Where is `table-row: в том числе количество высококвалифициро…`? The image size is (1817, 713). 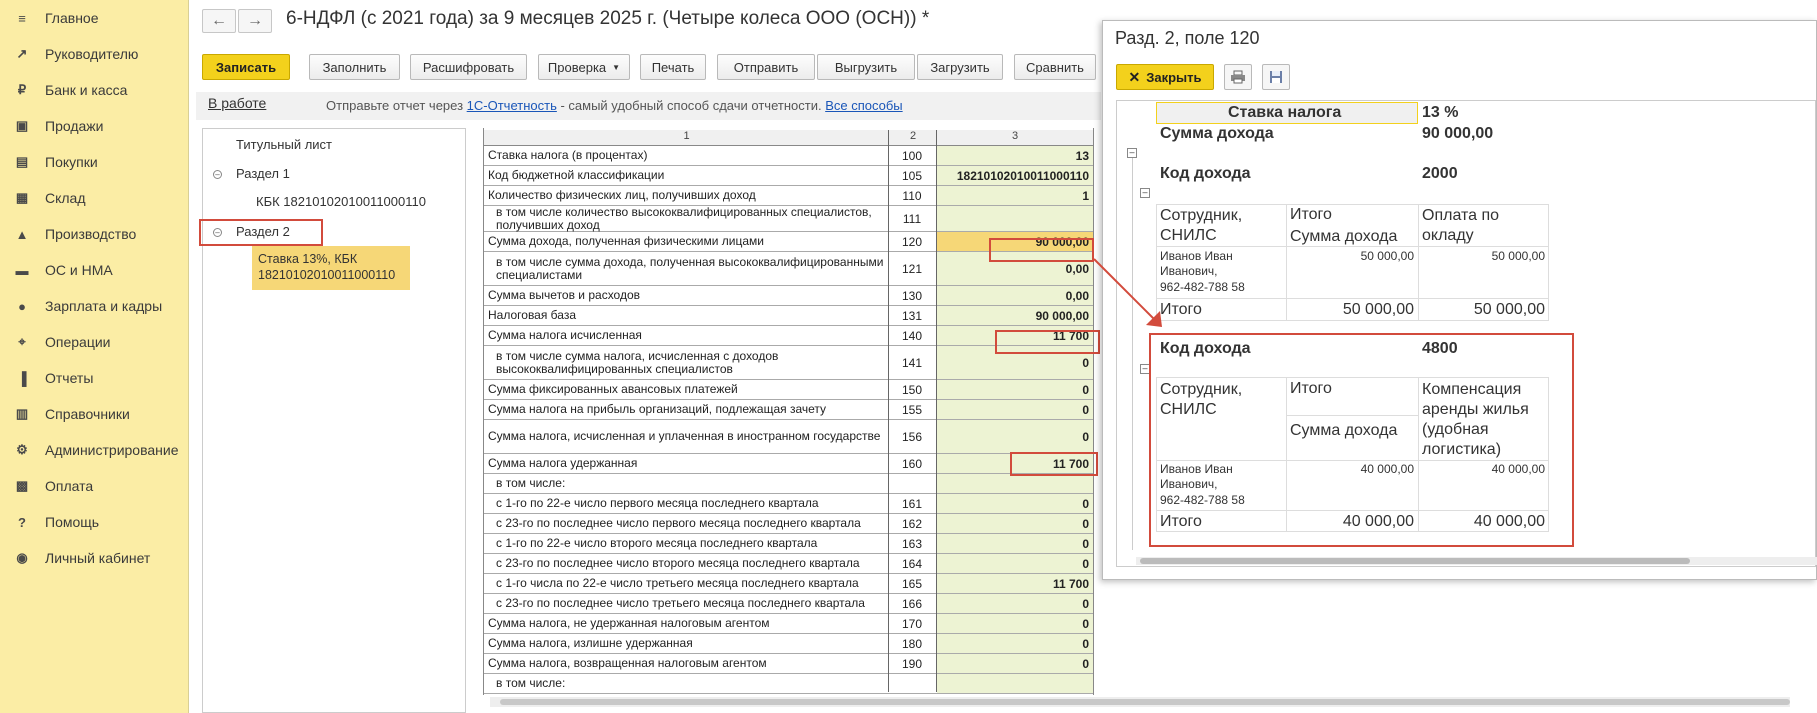 table-row: в том числе количество высококвалифициро… is located at coordinates (788, 218).